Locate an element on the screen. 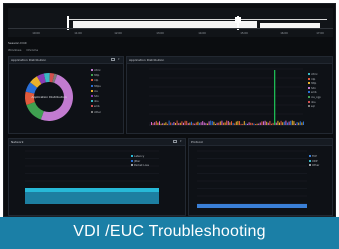  legend-label: Packet Loss is located at coordinates (141, 166).